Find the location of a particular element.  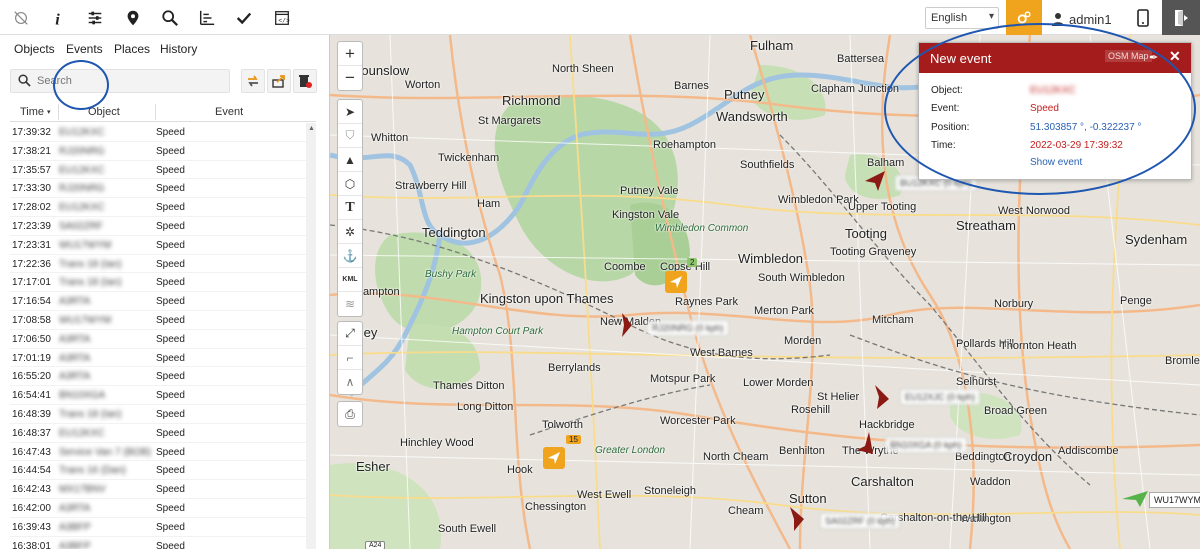

settings-button is located at coordinates (1024, 17).